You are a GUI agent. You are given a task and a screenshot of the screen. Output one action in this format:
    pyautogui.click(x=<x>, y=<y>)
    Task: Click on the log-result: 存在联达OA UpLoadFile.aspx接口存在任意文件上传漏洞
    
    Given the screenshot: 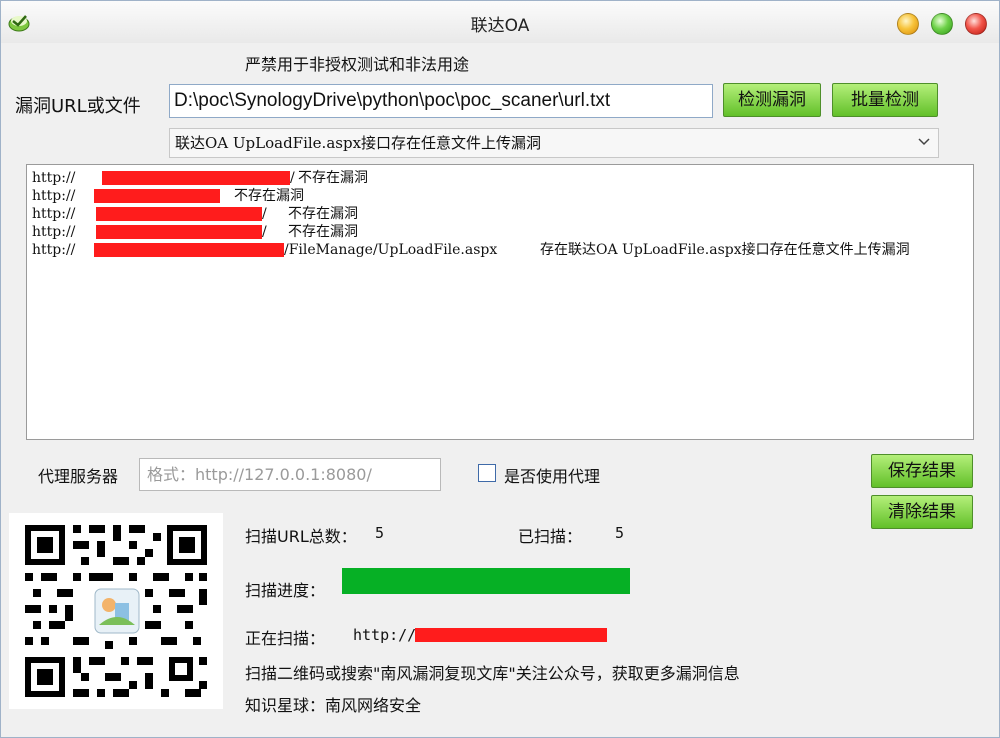 What is the action you would take?
    pyautogui.click(x=725, y=250)
    